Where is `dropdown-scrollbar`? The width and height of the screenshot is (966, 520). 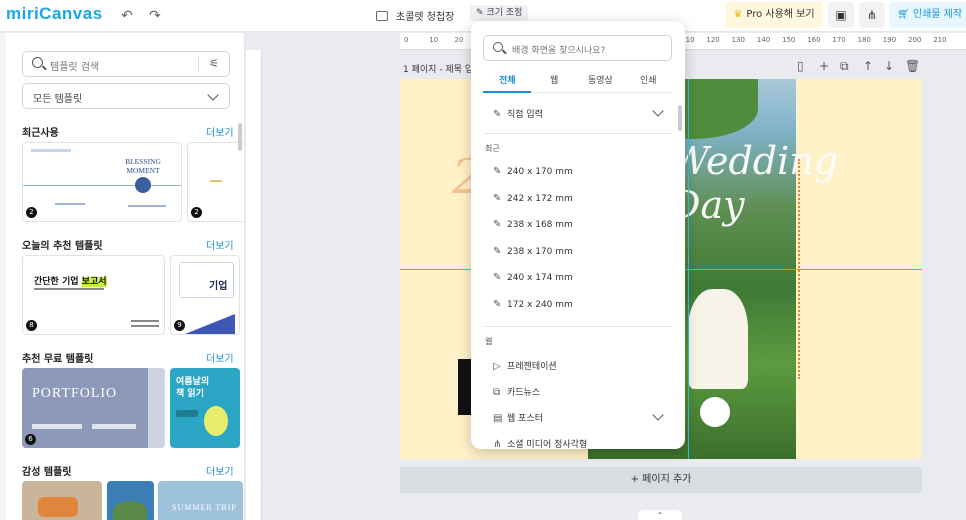 dropdown-scrollbar is located at coordinates (680, 118).